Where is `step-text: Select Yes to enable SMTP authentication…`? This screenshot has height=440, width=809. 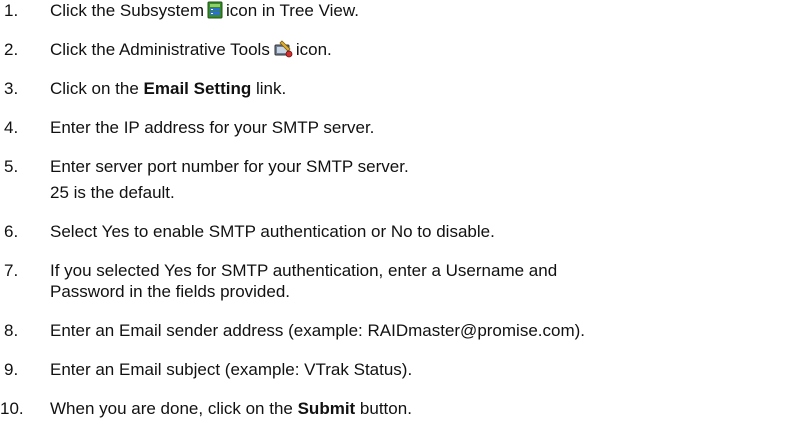 step-text: Select Yes to enable SMTP authentication… is located at coordinates (272, 231).